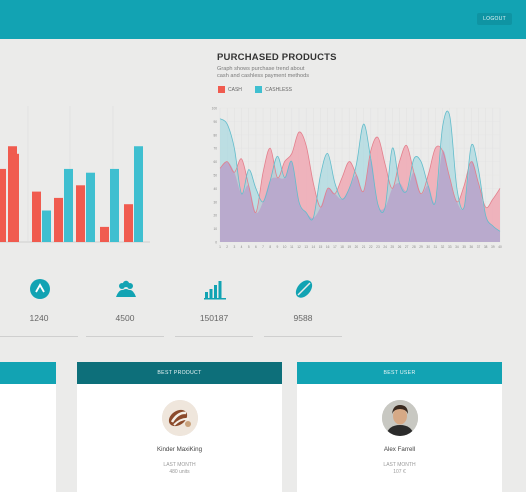  Describe the element at coordinates (215, 162) in the screenshot. I see `y-tick-label: 60` at that location.